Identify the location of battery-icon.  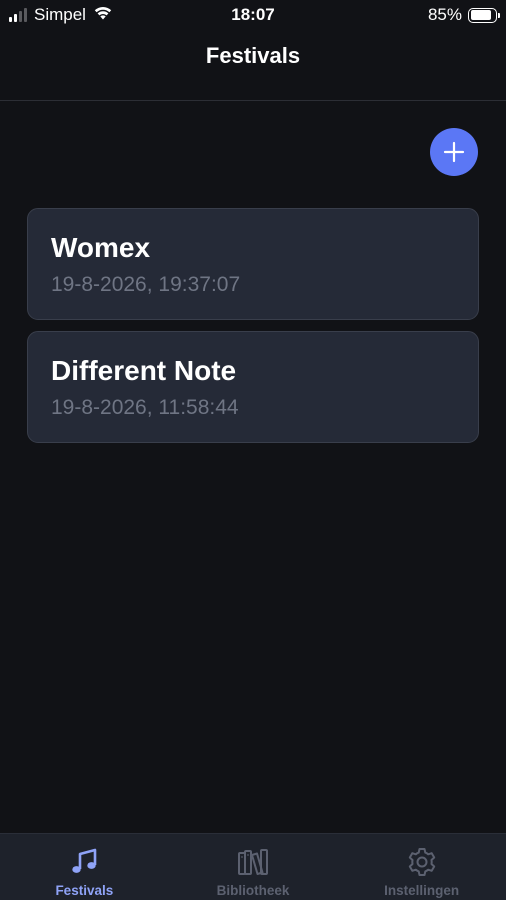
(484, 15).